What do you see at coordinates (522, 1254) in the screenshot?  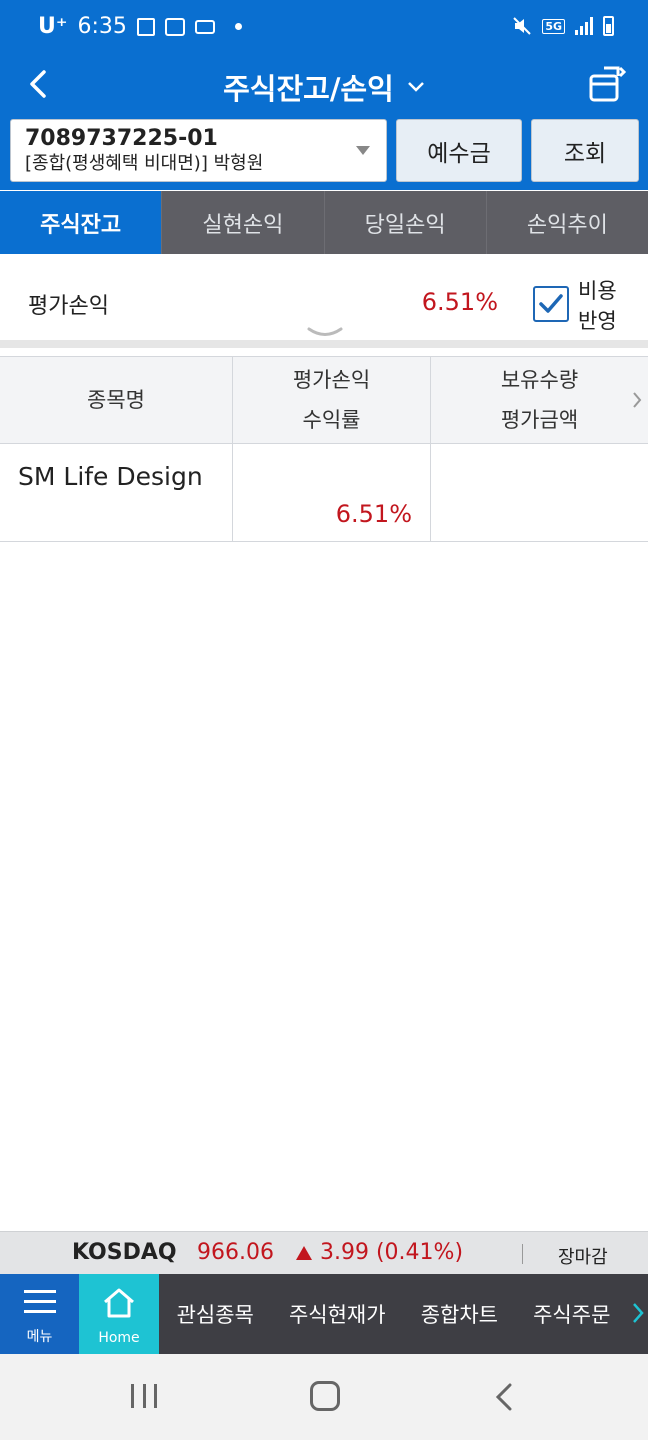 I see `divider` at bounding box center [522, 1254].